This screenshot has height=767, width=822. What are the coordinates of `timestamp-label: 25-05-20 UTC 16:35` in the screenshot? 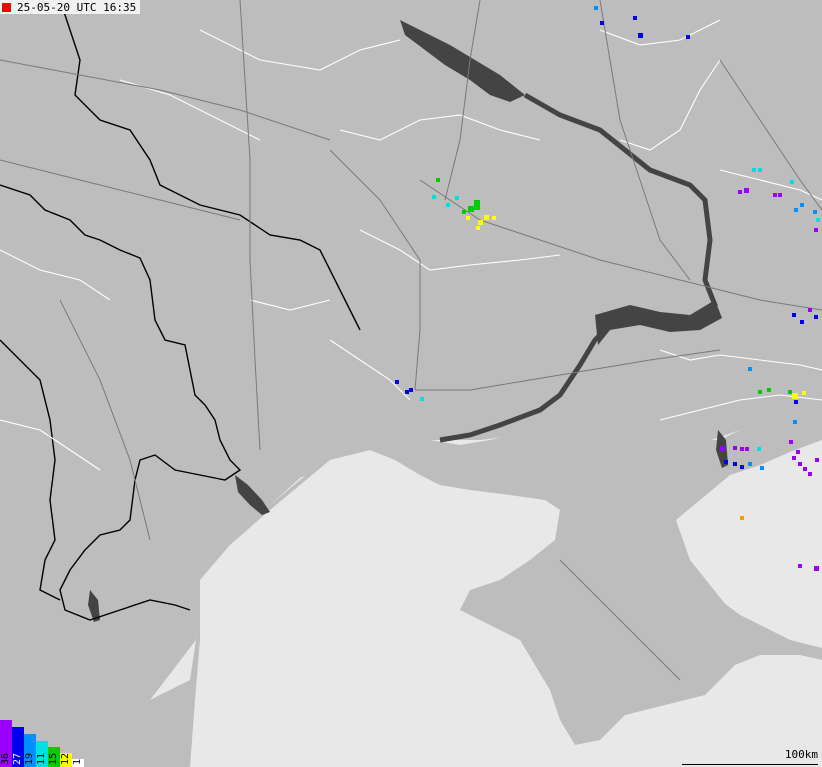 It's located at (77, 7).